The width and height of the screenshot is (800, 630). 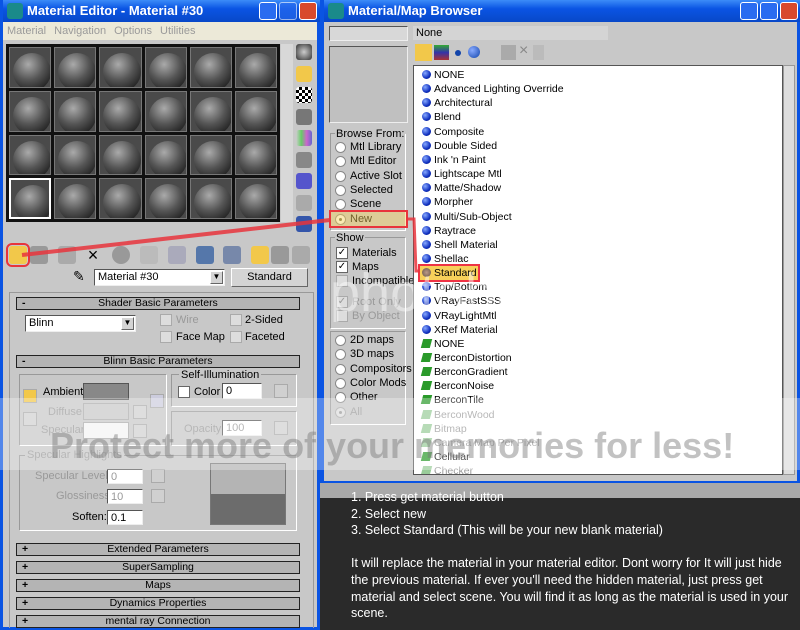 I want to click on map-list-item: BerconTile, so click(x=452, y=400).